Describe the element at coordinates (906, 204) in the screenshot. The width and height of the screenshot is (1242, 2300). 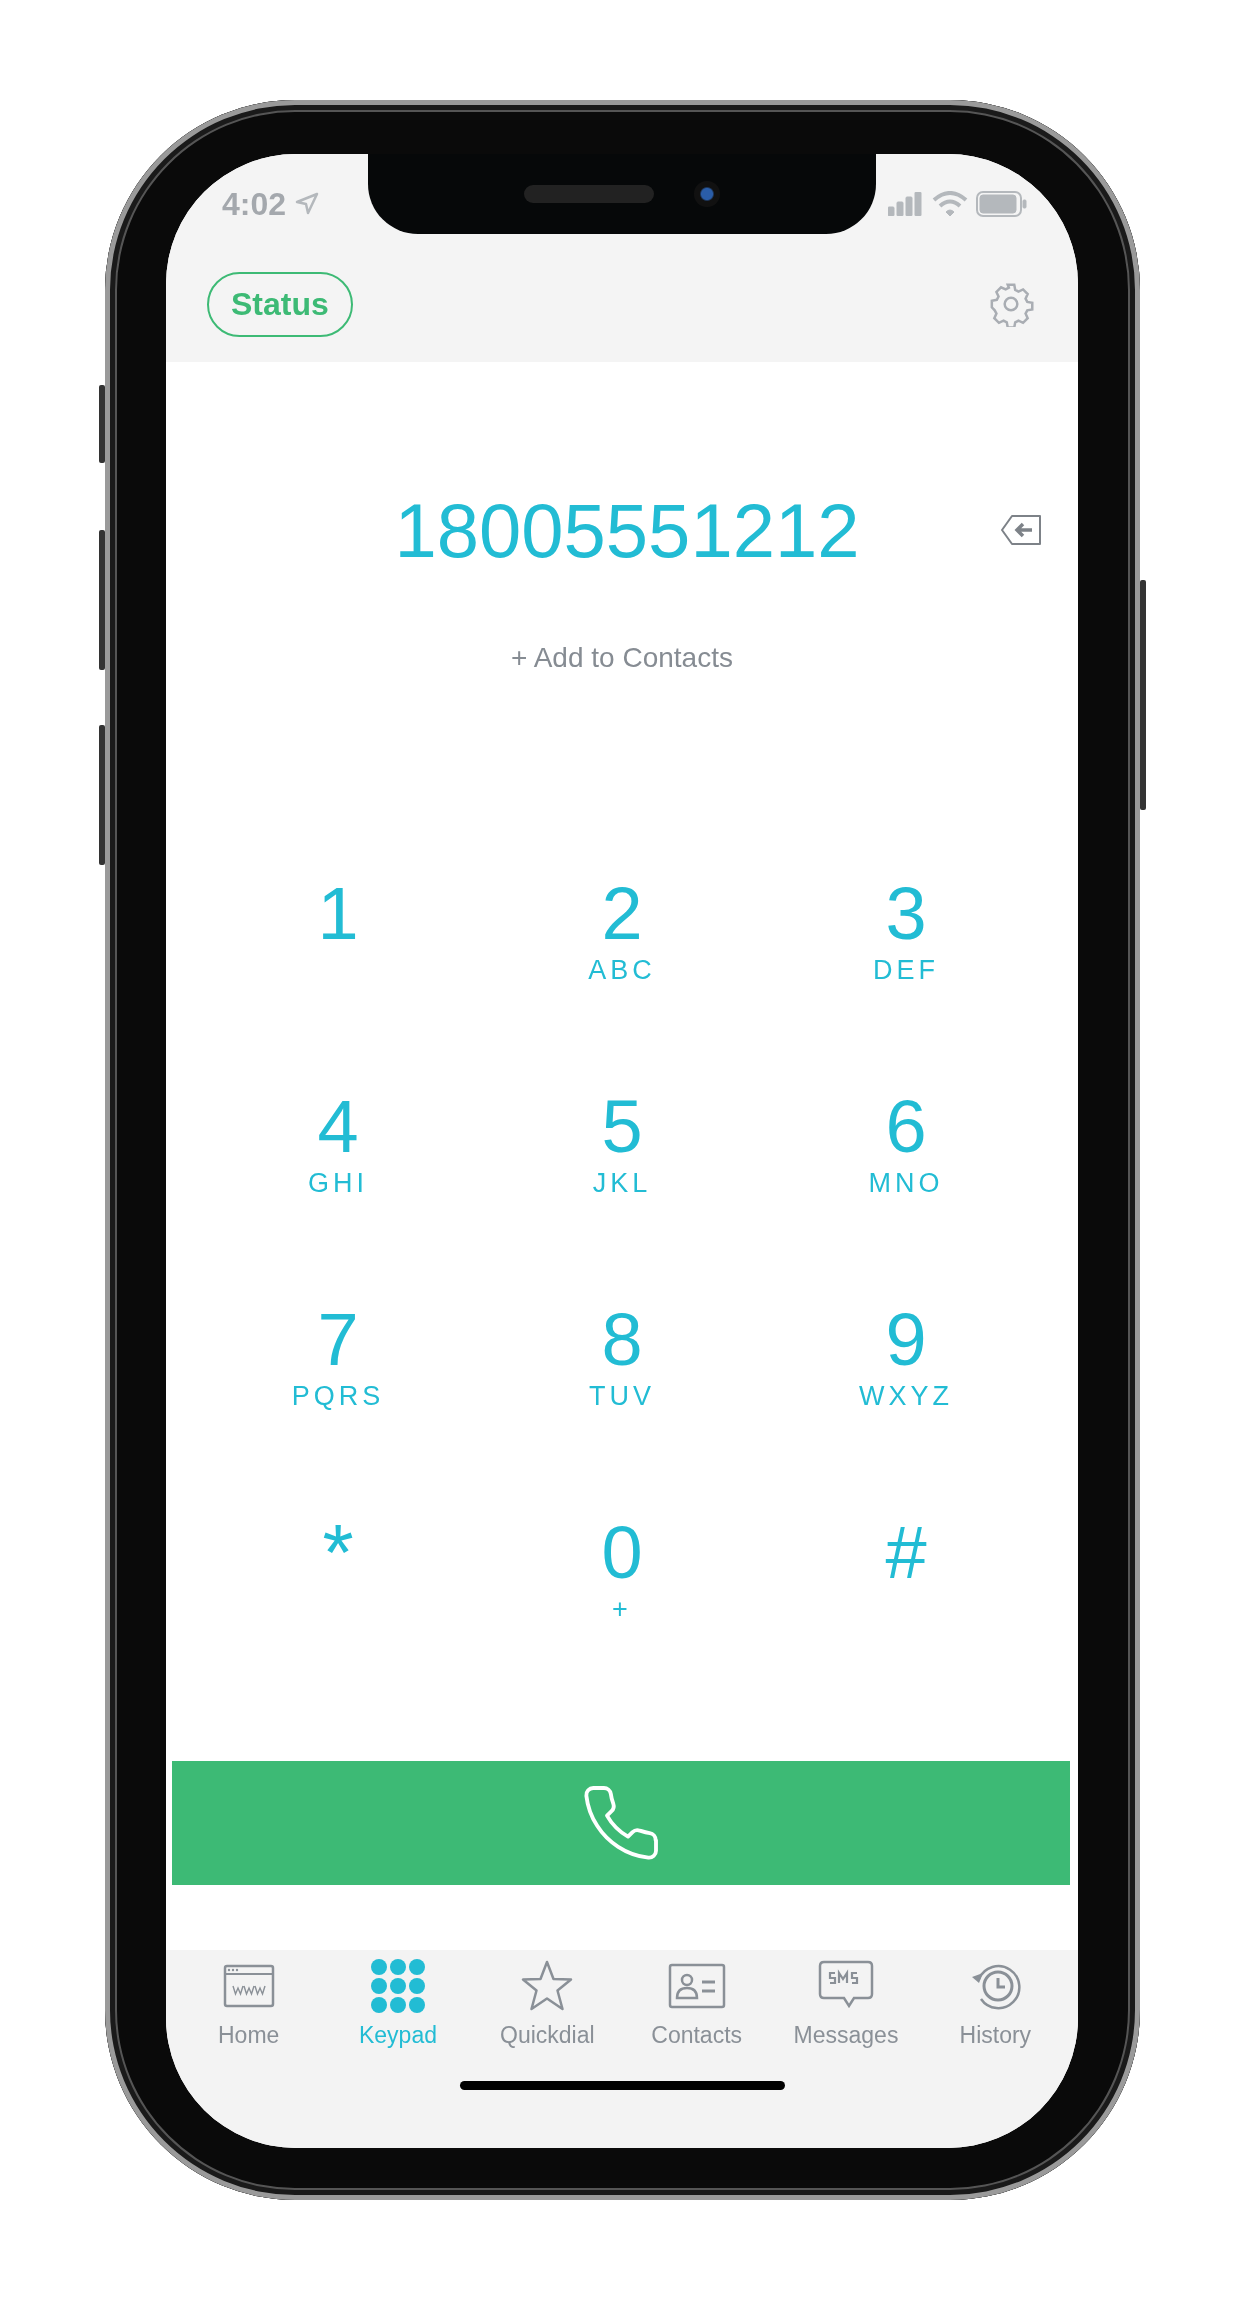
I see `signal-icon` at that location.